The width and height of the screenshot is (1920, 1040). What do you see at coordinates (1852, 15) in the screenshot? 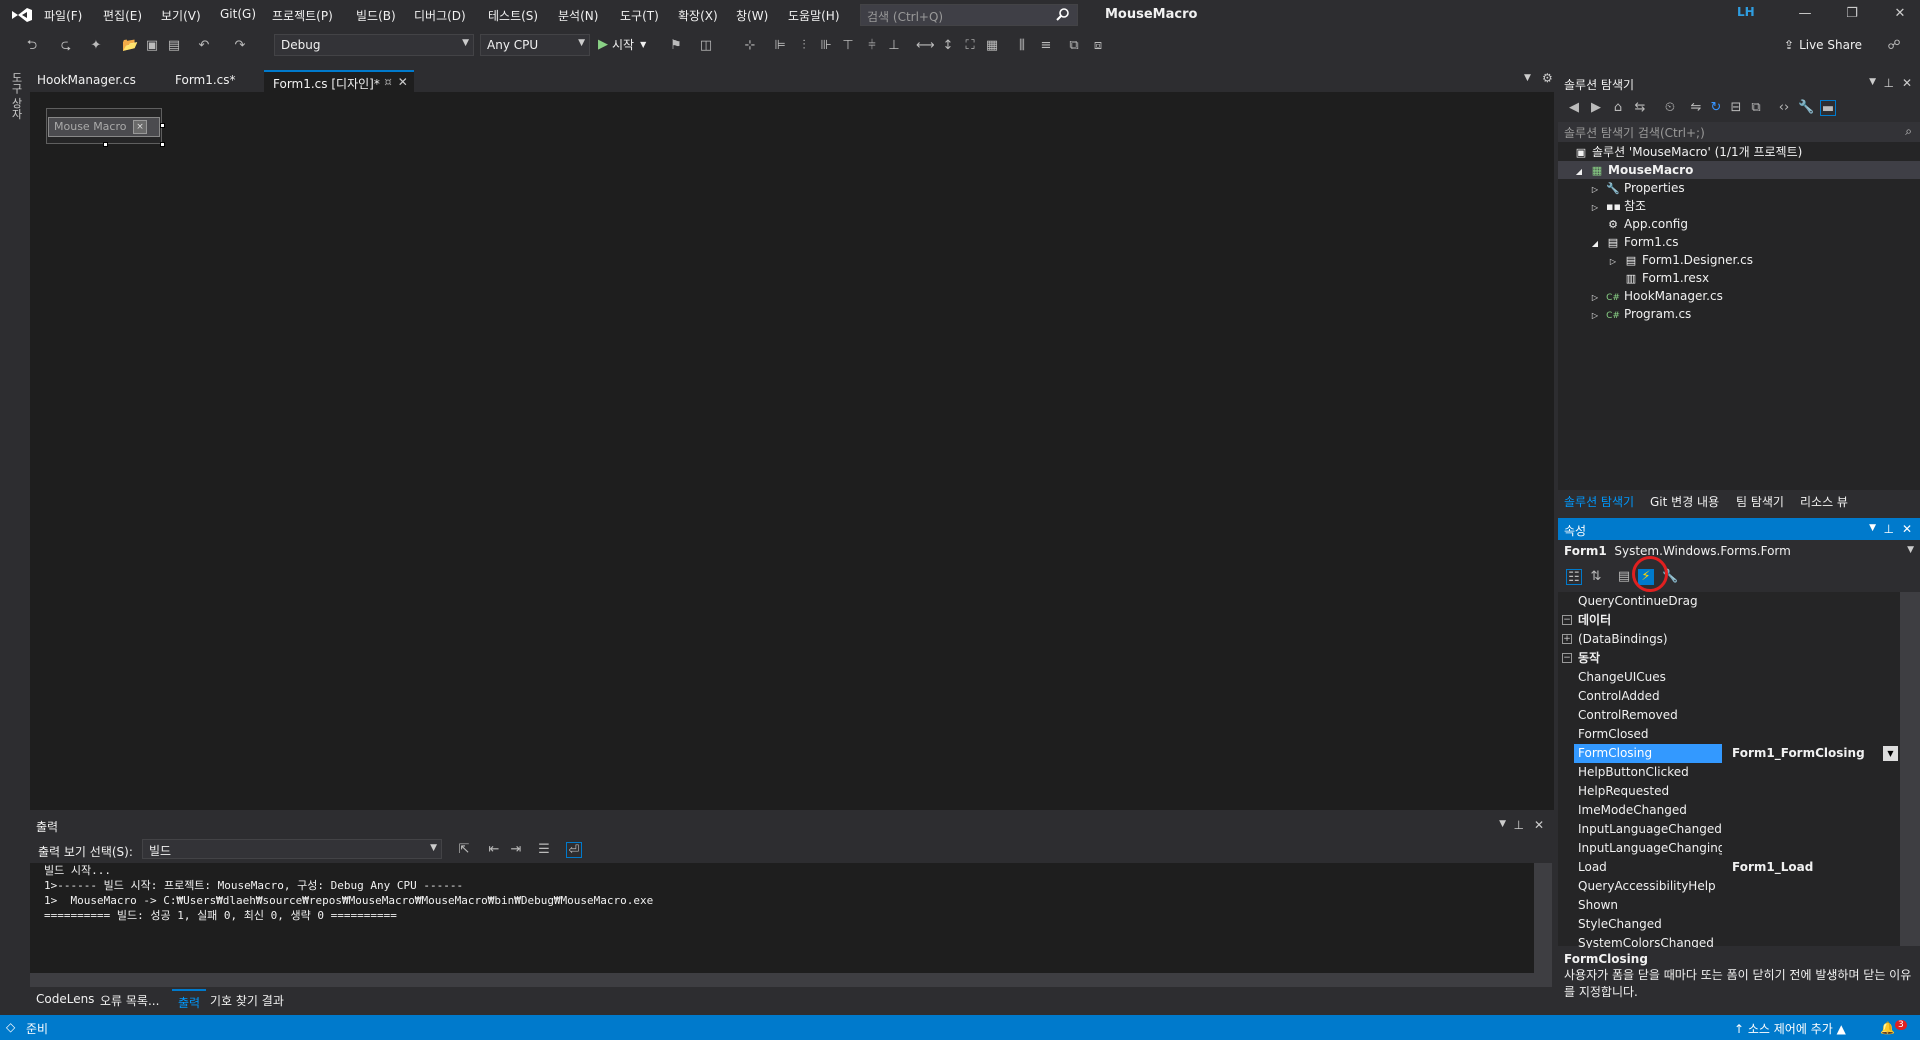
I see `maximize-icon: ❐` at bounding box center [1852, 15].